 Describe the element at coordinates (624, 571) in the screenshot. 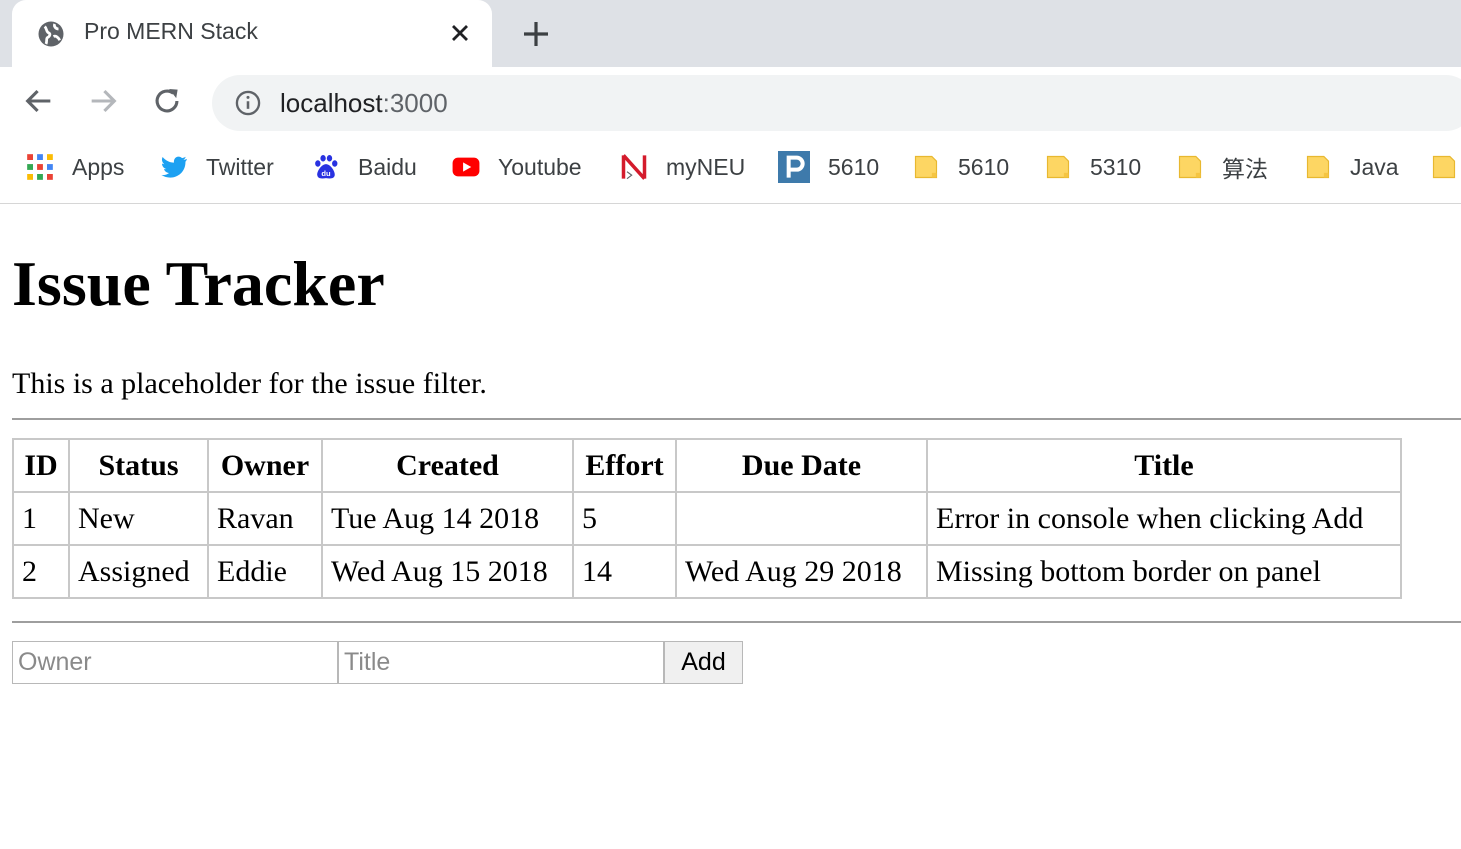

I see `cell-effort: 14` at that location.